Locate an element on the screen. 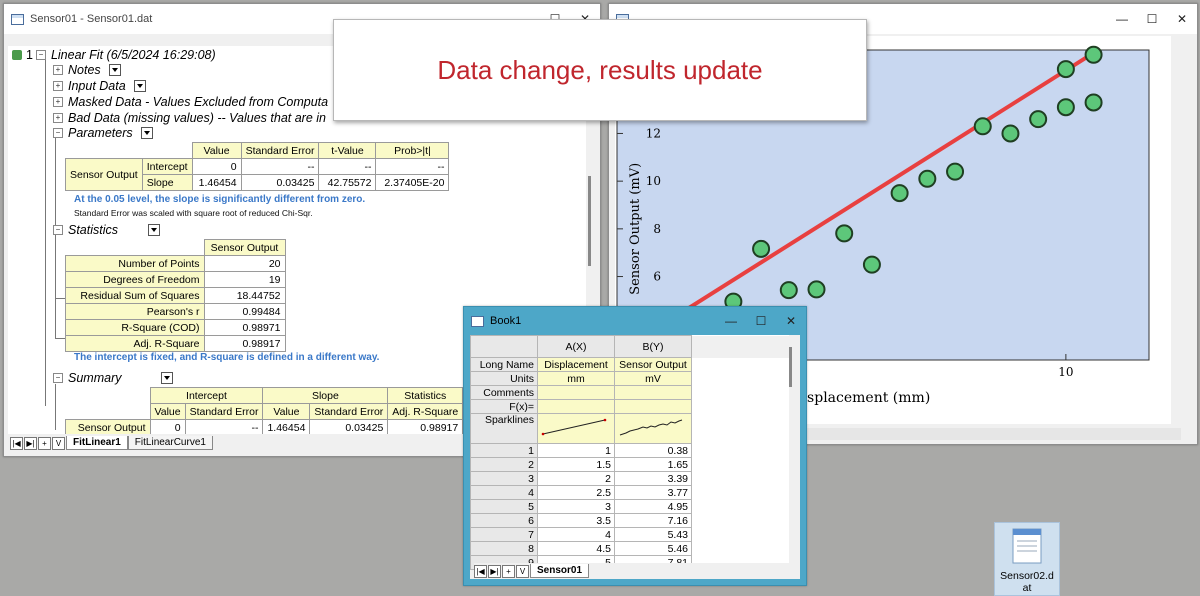 The image size is (1200, 596). table-row: 7 4 5.43 is located at coordinates (629, 534).